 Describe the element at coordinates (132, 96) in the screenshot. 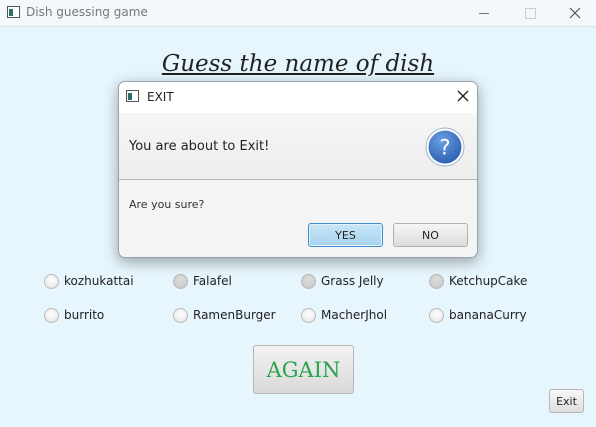

I see `dialog-window-icon` at that location.